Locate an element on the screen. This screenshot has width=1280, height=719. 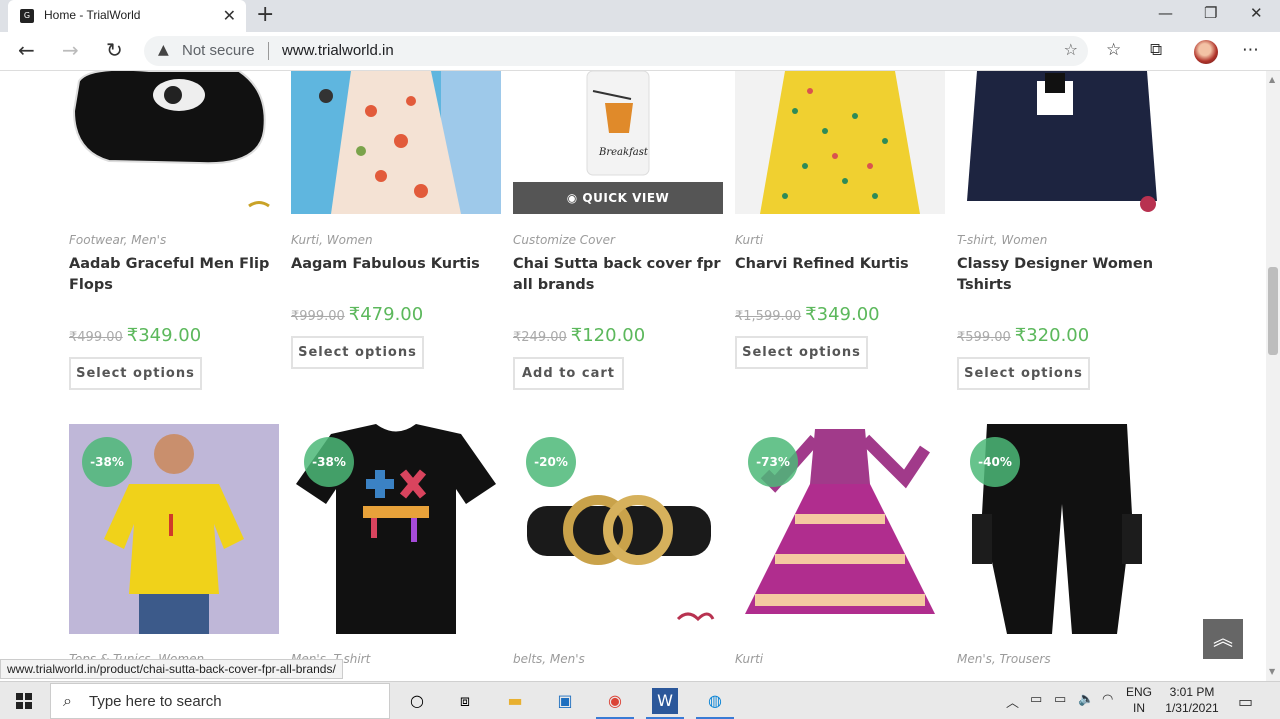
site-favicon-icon: G is located at coordinates (27, 16).